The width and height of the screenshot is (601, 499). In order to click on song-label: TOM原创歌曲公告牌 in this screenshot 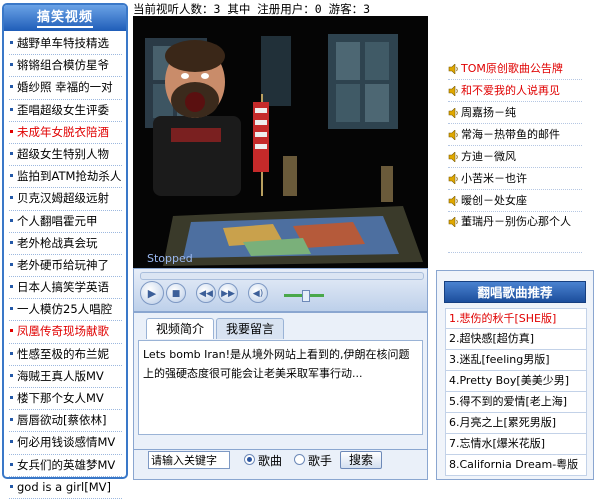, I will do `click(512, 68)`.